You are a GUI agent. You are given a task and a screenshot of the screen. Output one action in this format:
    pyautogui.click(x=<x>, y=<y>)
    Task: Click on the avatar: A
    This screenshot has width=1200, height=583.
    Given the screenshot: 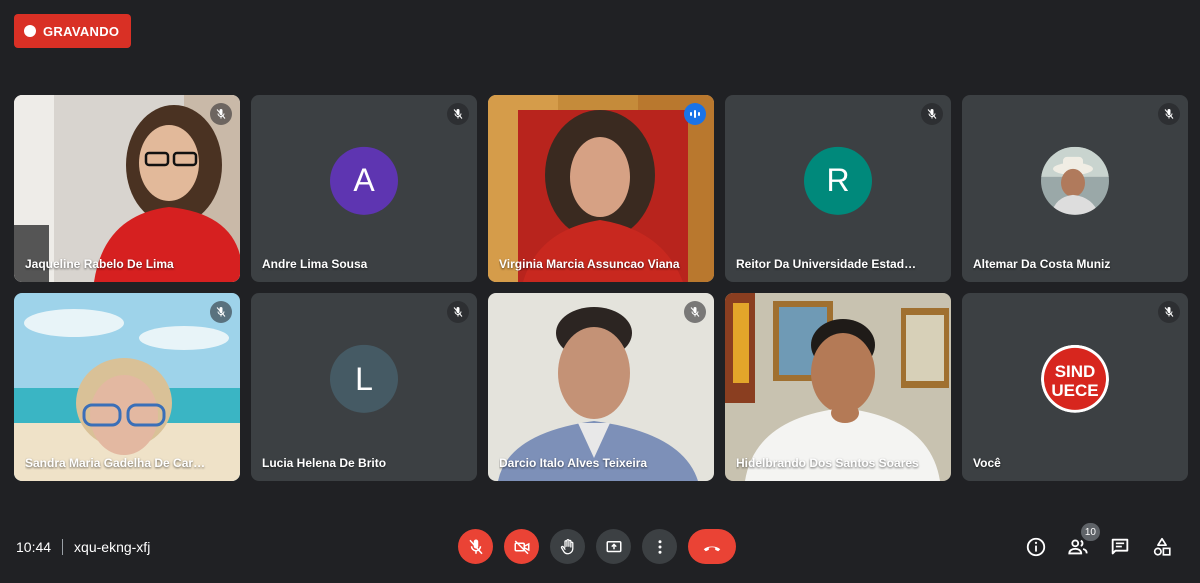 What is the action you would take?
    pyautogui.click(x=364, y=180)
    